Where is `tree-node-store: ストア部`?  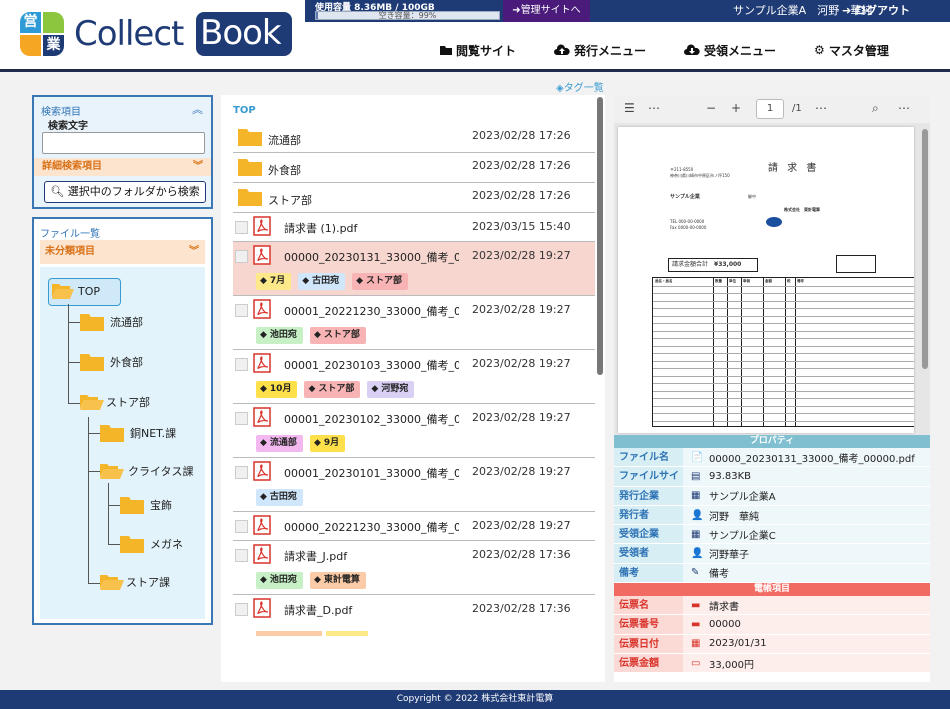 tree-node-store: ストア部 is located at coordinates (115, 402).